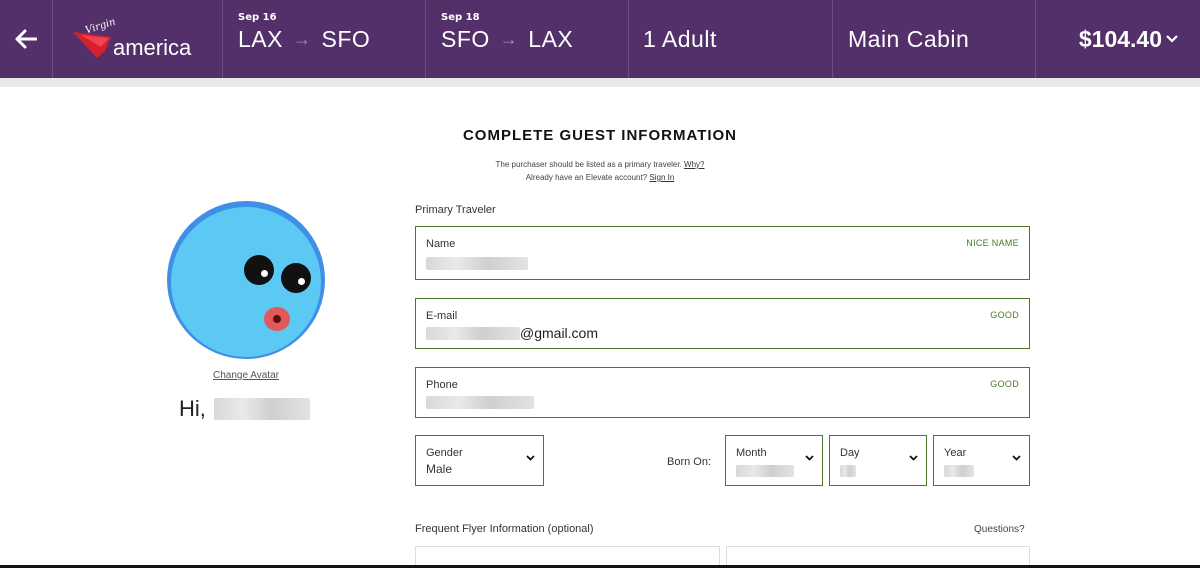 The image size is (1200, 568). What do you see at coordinates (257, 17) in the screenshot?
I see `outbound-date: Sep 16` at bounding box center [257, 17].